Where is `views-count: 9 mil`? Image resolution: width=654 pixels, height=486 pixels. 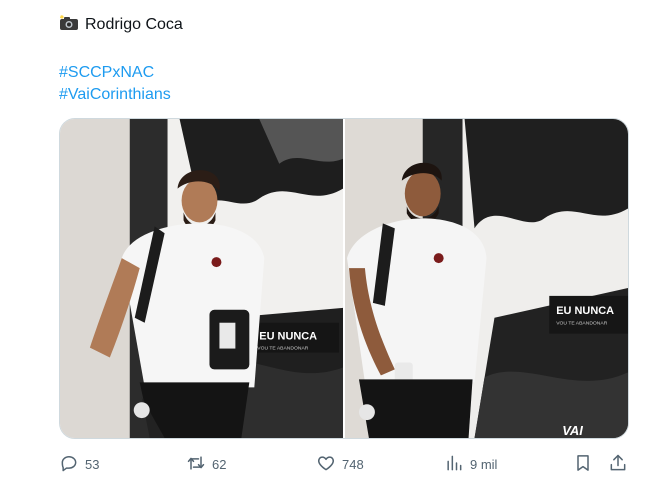 views-count: 9 mil is located at coordinates (484, 464).